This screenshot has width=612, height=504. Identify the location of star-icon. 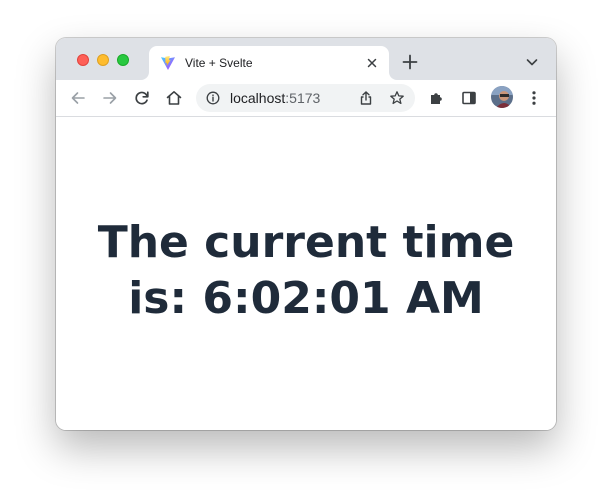
(397, 98).